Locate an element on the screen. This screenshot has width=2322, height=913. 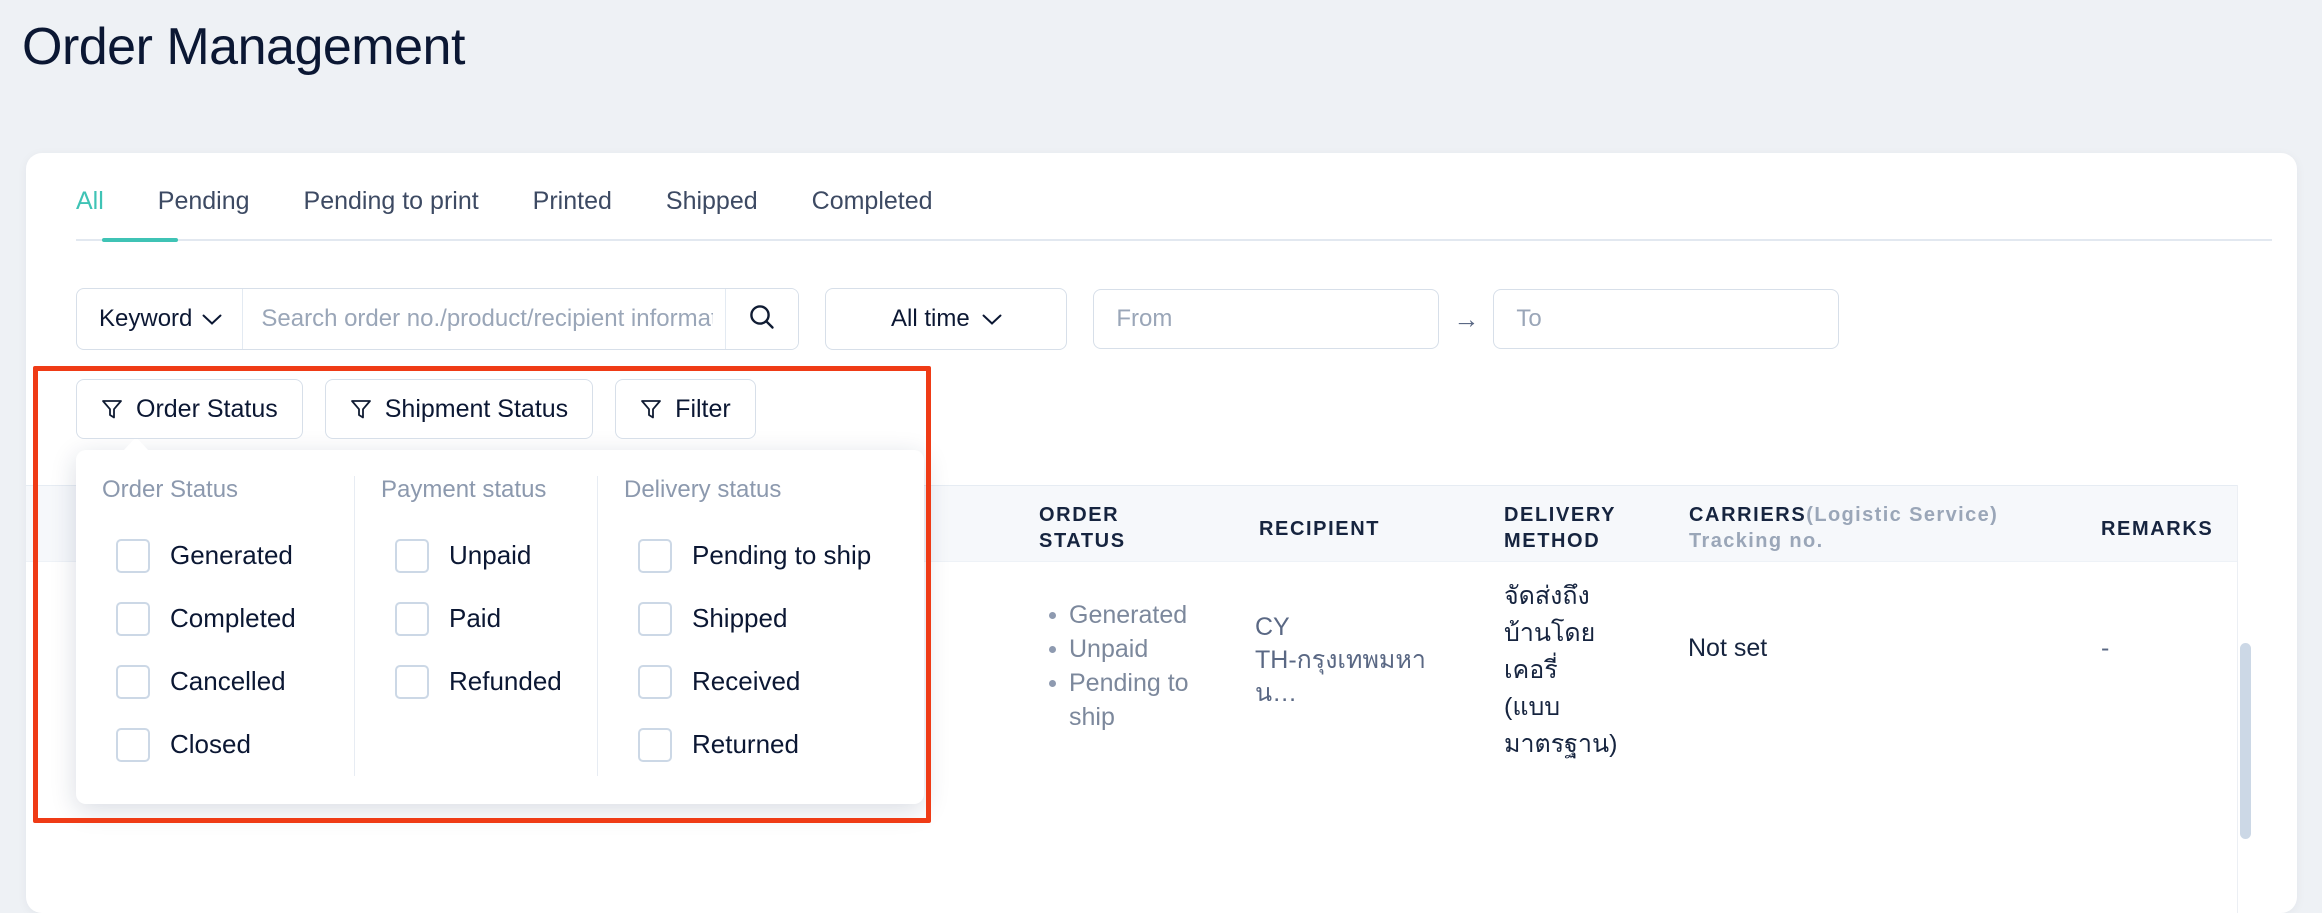
filter-button: Filter is located at coordinates (685, 409).